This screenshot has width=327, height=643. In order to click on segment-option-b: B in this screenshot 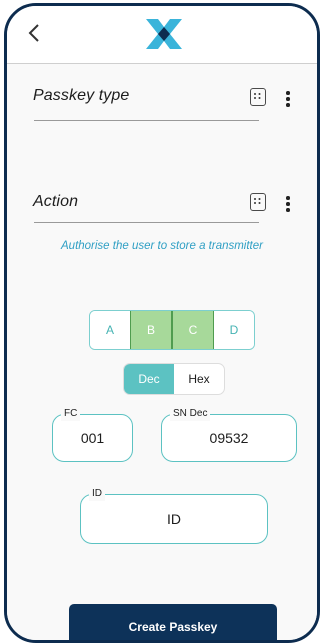, I will do `click(151, 330)`.